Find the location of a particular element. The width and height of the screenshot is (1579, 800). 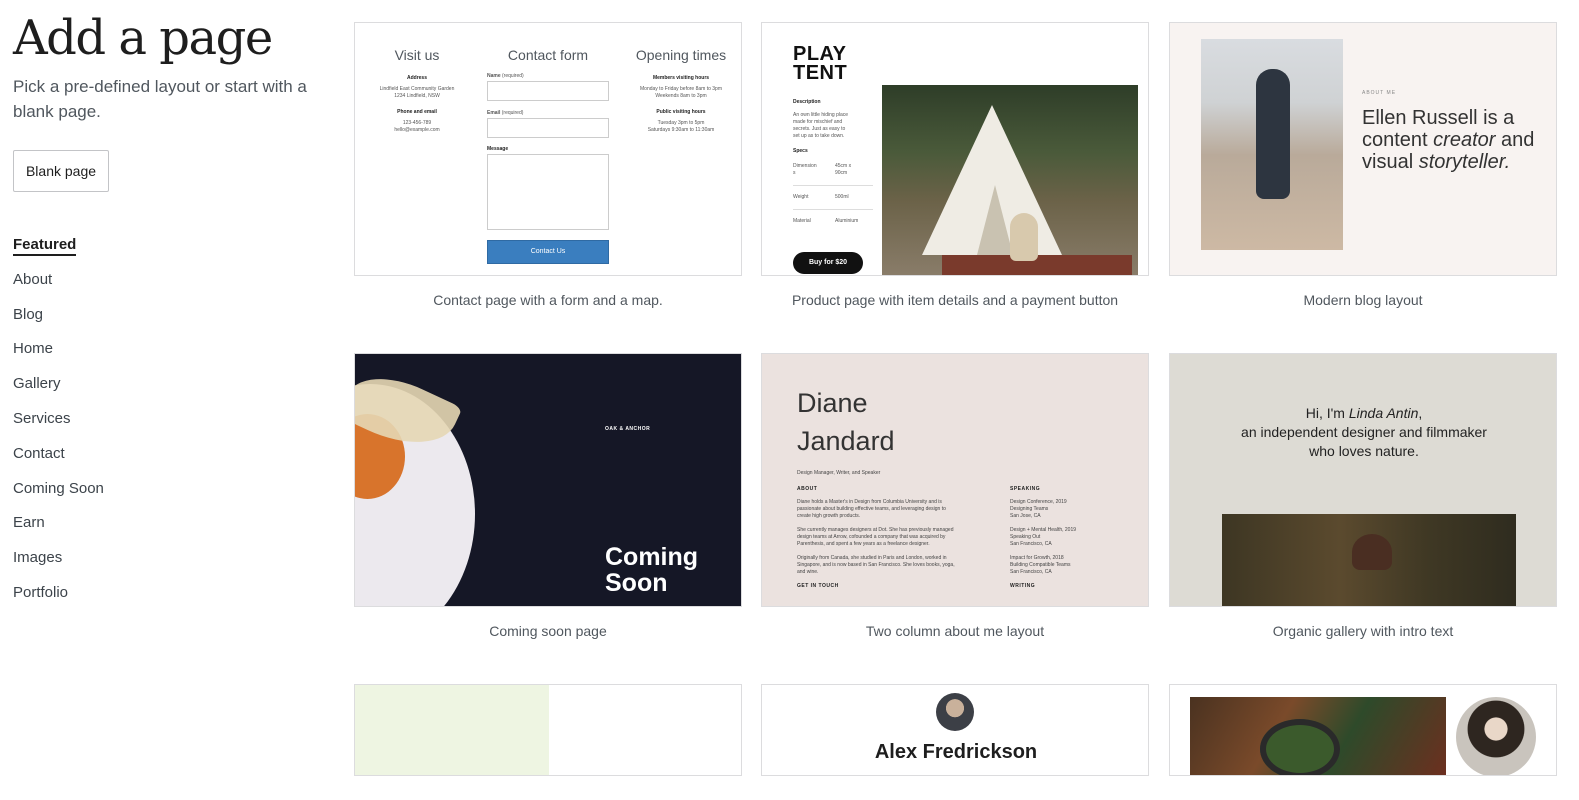

layout-caption: Two column about me layout is located at coordinates (955, 631).